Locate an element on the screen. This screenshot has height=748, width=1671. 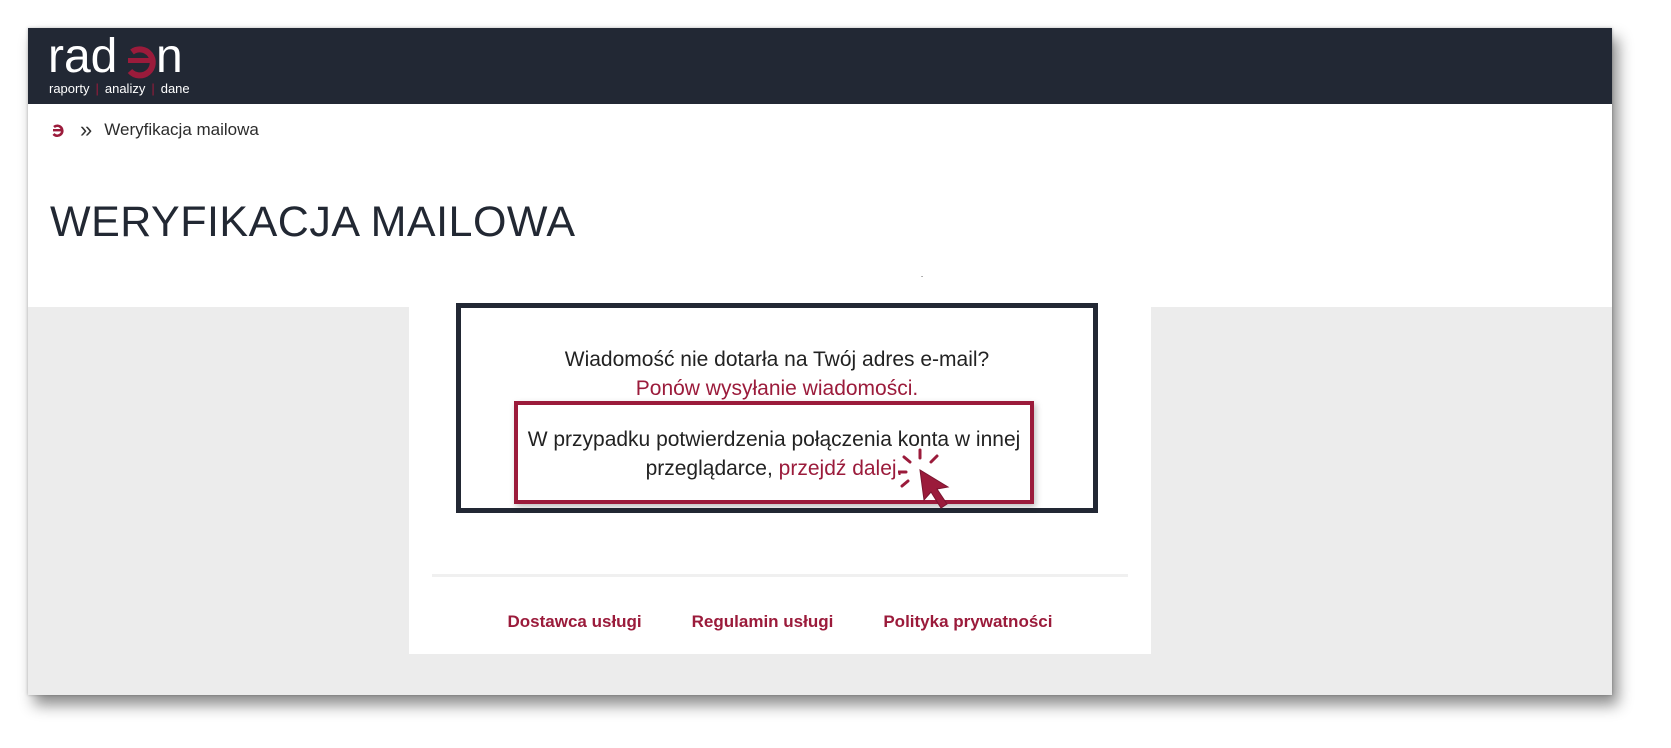
radon-logo-mark: rad n is located at coordinates (115, 58).